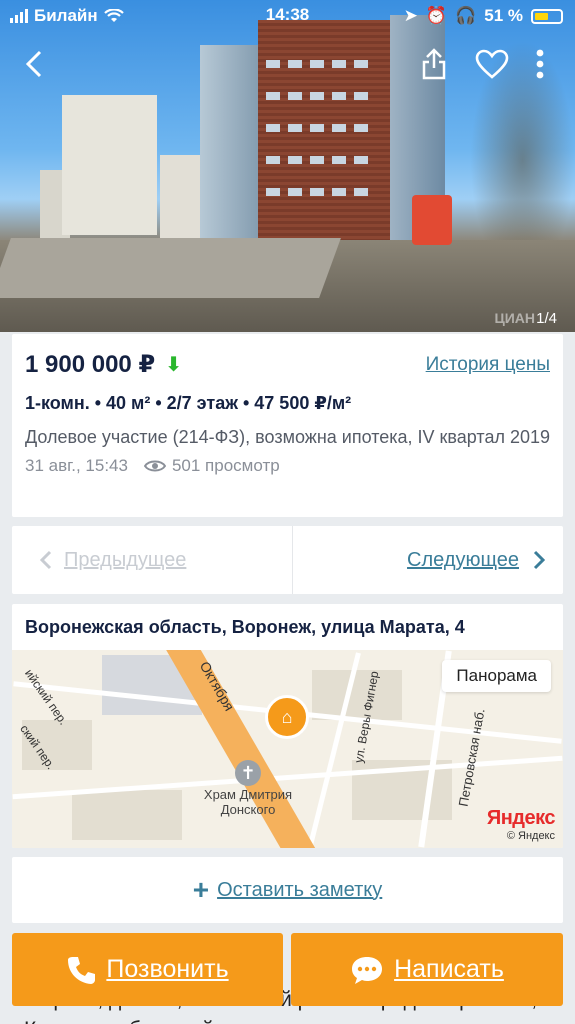 The height and width of the screenshot is (1024, 575). What do you see at coordinates (201, 889) in the screenshot?
I see `plus-icon: +` at bounding box center [201, 889].